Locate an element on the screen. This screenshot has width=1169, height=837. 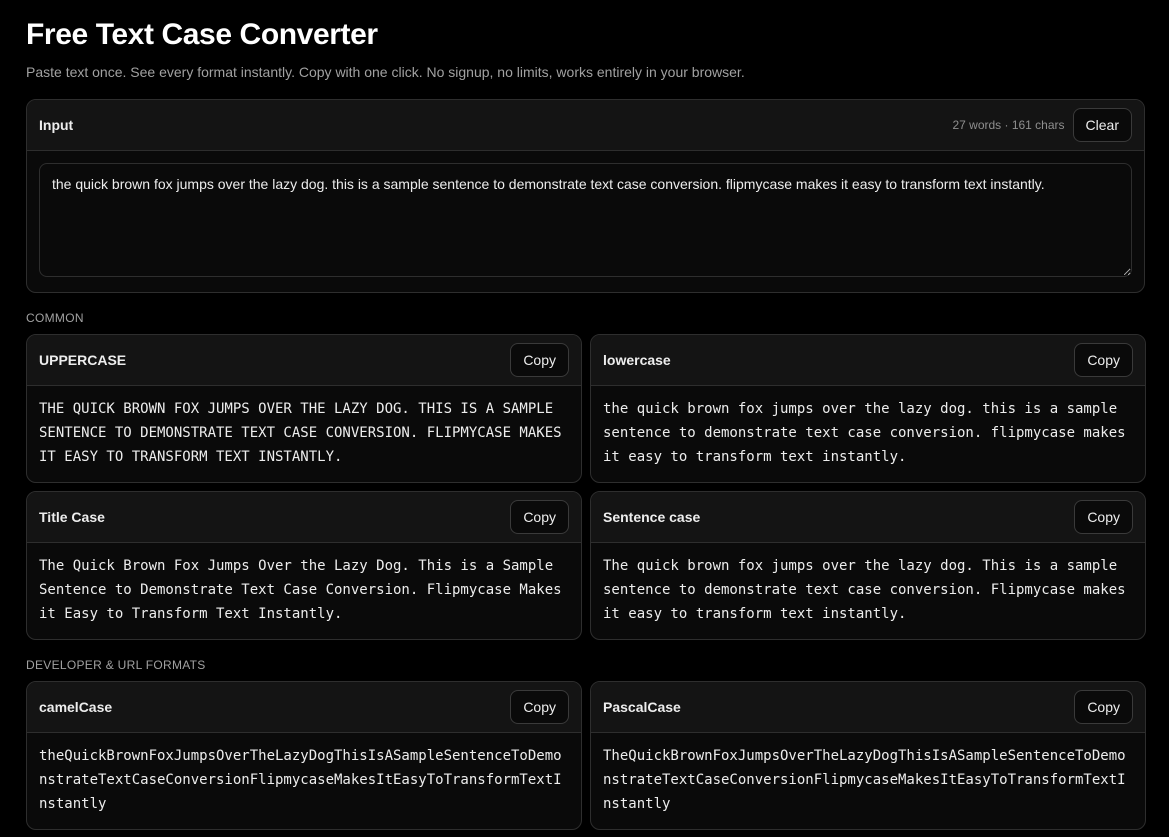
input-stats: 27 words · 161 chars is located at coordinates (1008, 125).